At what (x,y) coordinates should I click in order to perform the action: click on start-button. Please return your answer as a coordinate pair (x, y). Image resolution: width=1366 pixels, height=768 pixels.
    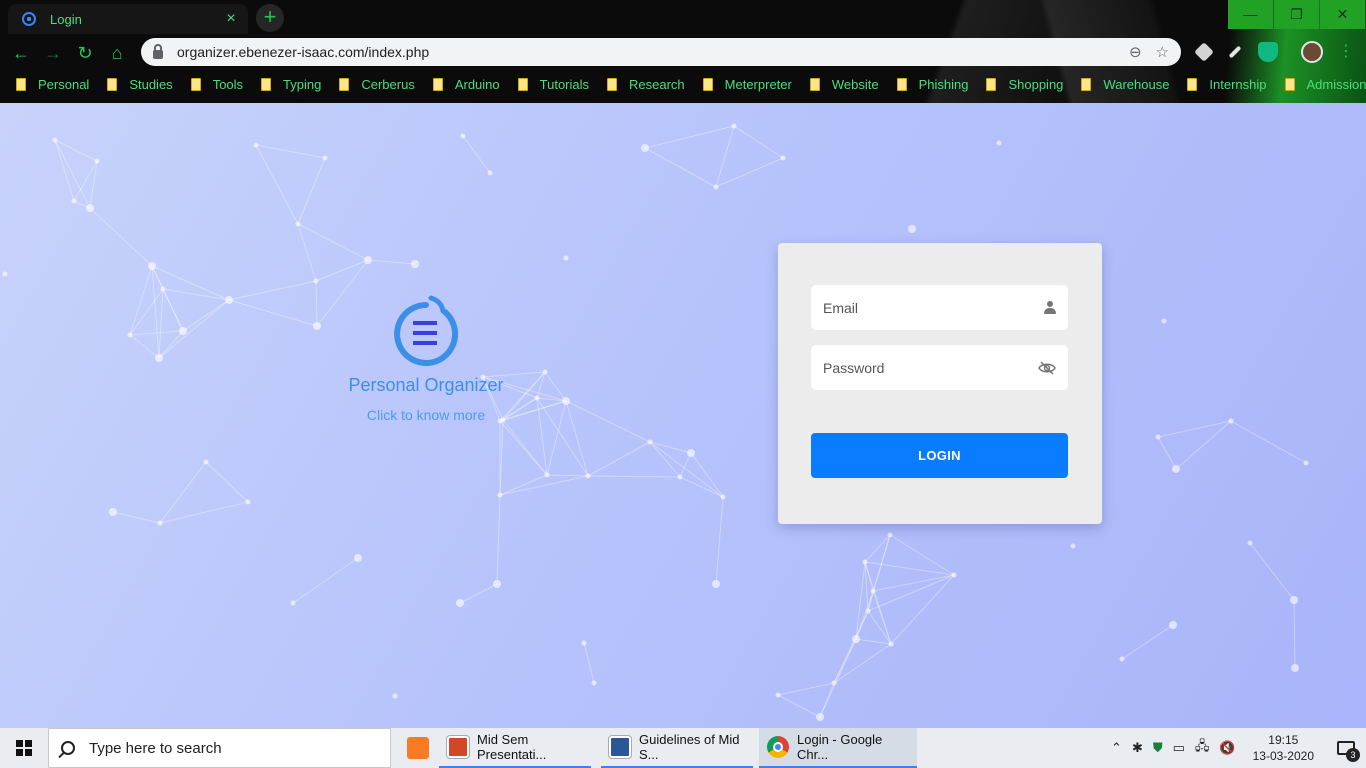
    Looking at the image, I should click on (24, 748).